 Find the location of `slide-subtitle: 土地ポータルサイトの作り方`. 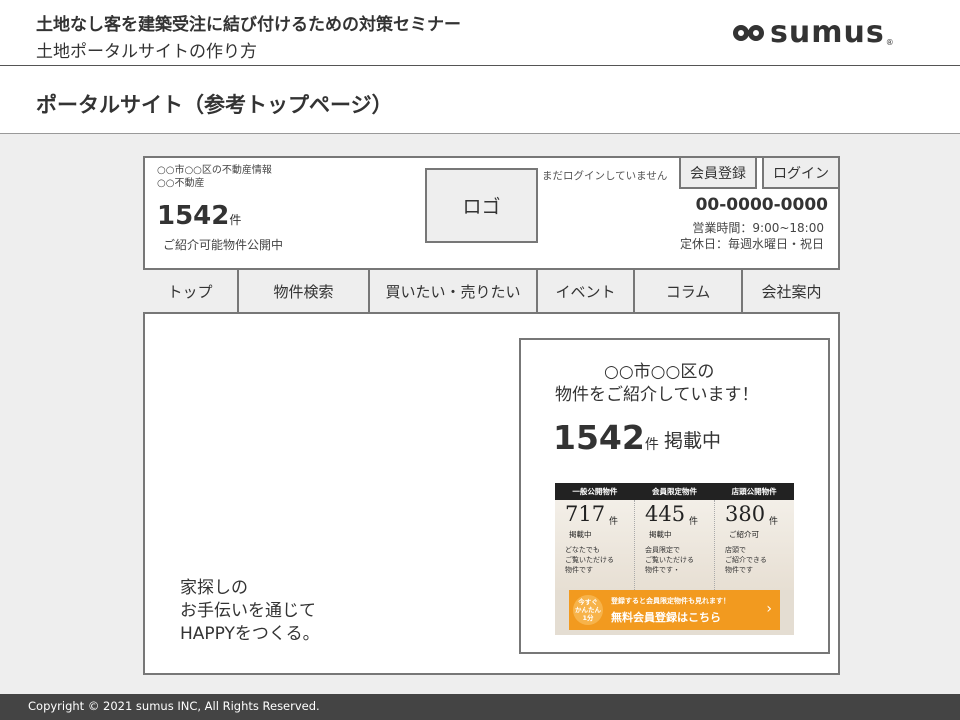

slide-subtitle: 土地ポータルサイトの作り方 is located at coordinates (146, 52).